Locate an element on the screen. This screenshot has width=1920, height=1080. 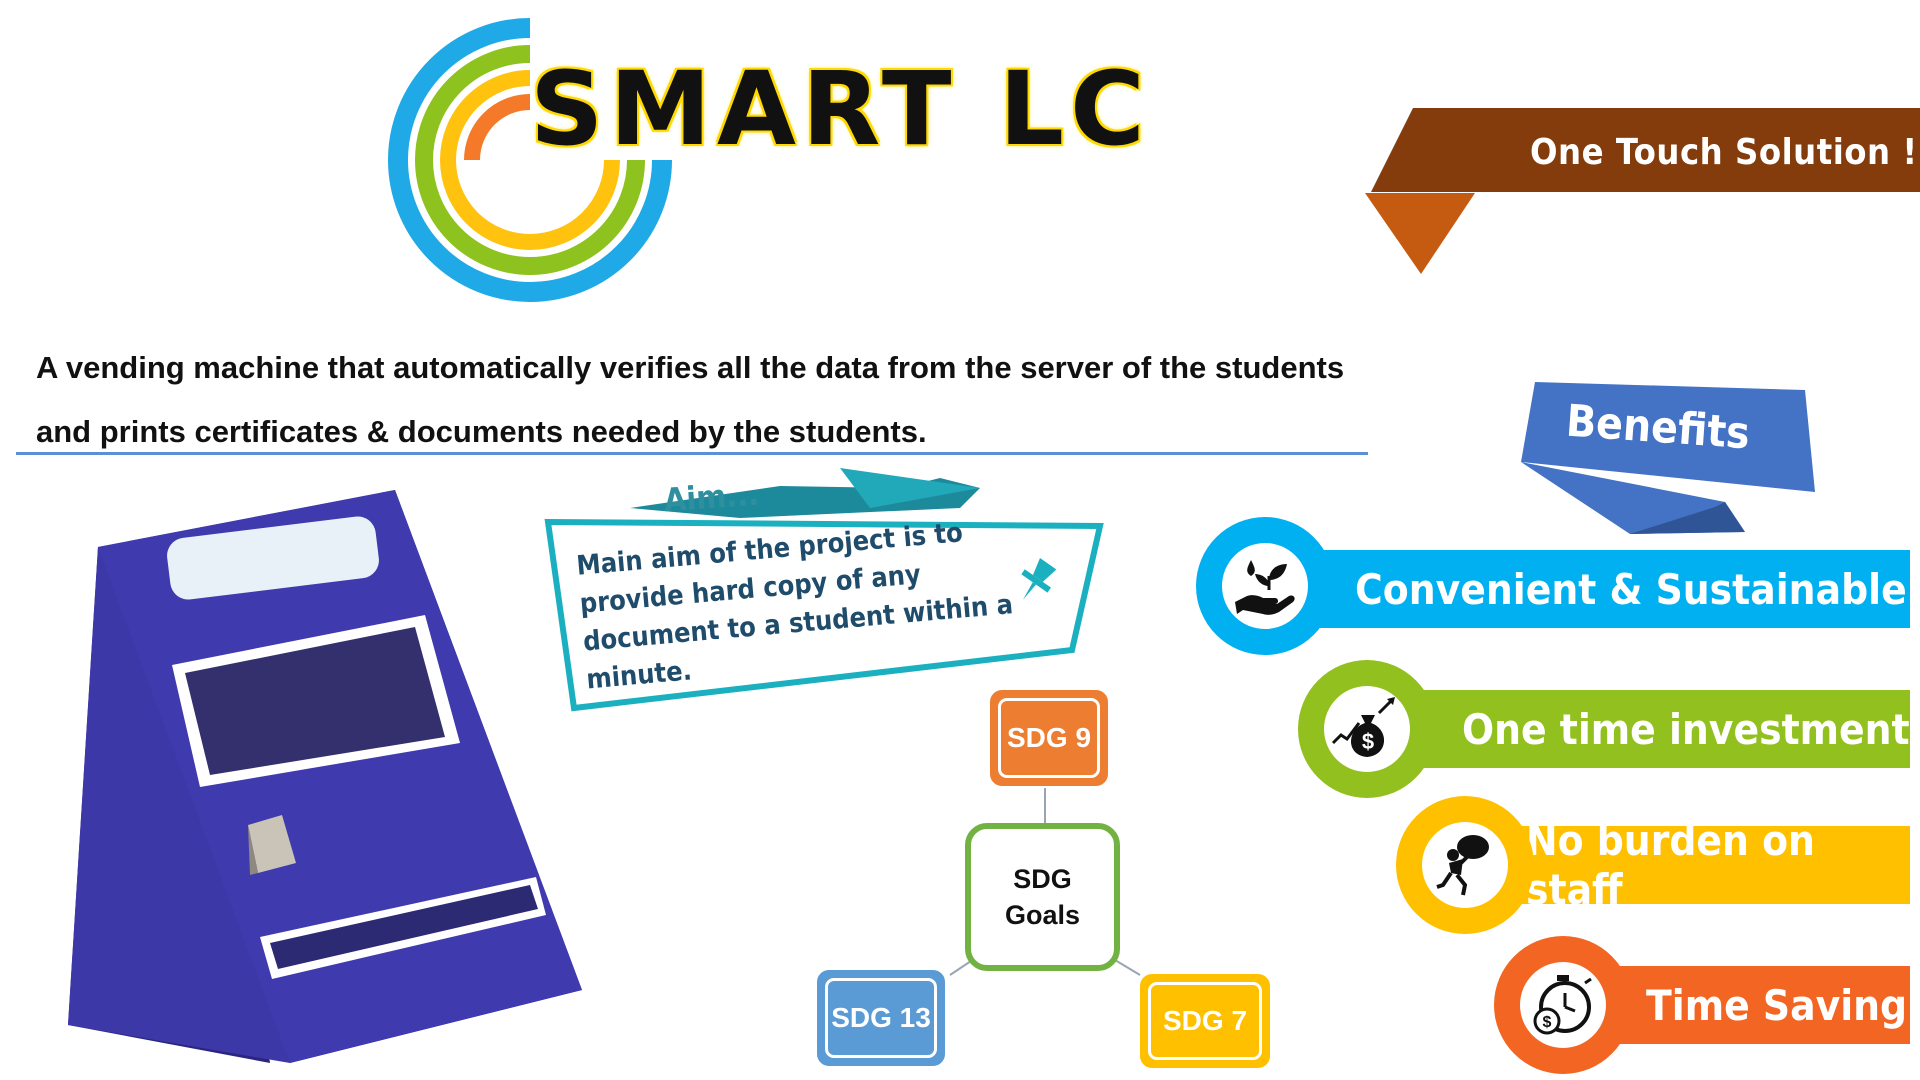
plant-hand-icon is located at coordinates (1265, 587).